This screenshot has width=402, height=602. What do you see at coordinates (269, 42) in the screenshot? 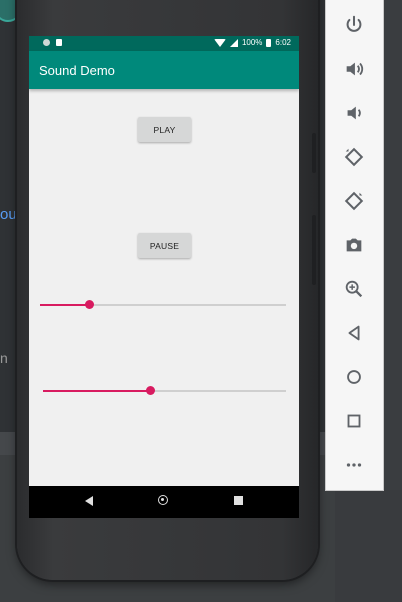
I see `battery-icon` at bounding box center [269, 42].